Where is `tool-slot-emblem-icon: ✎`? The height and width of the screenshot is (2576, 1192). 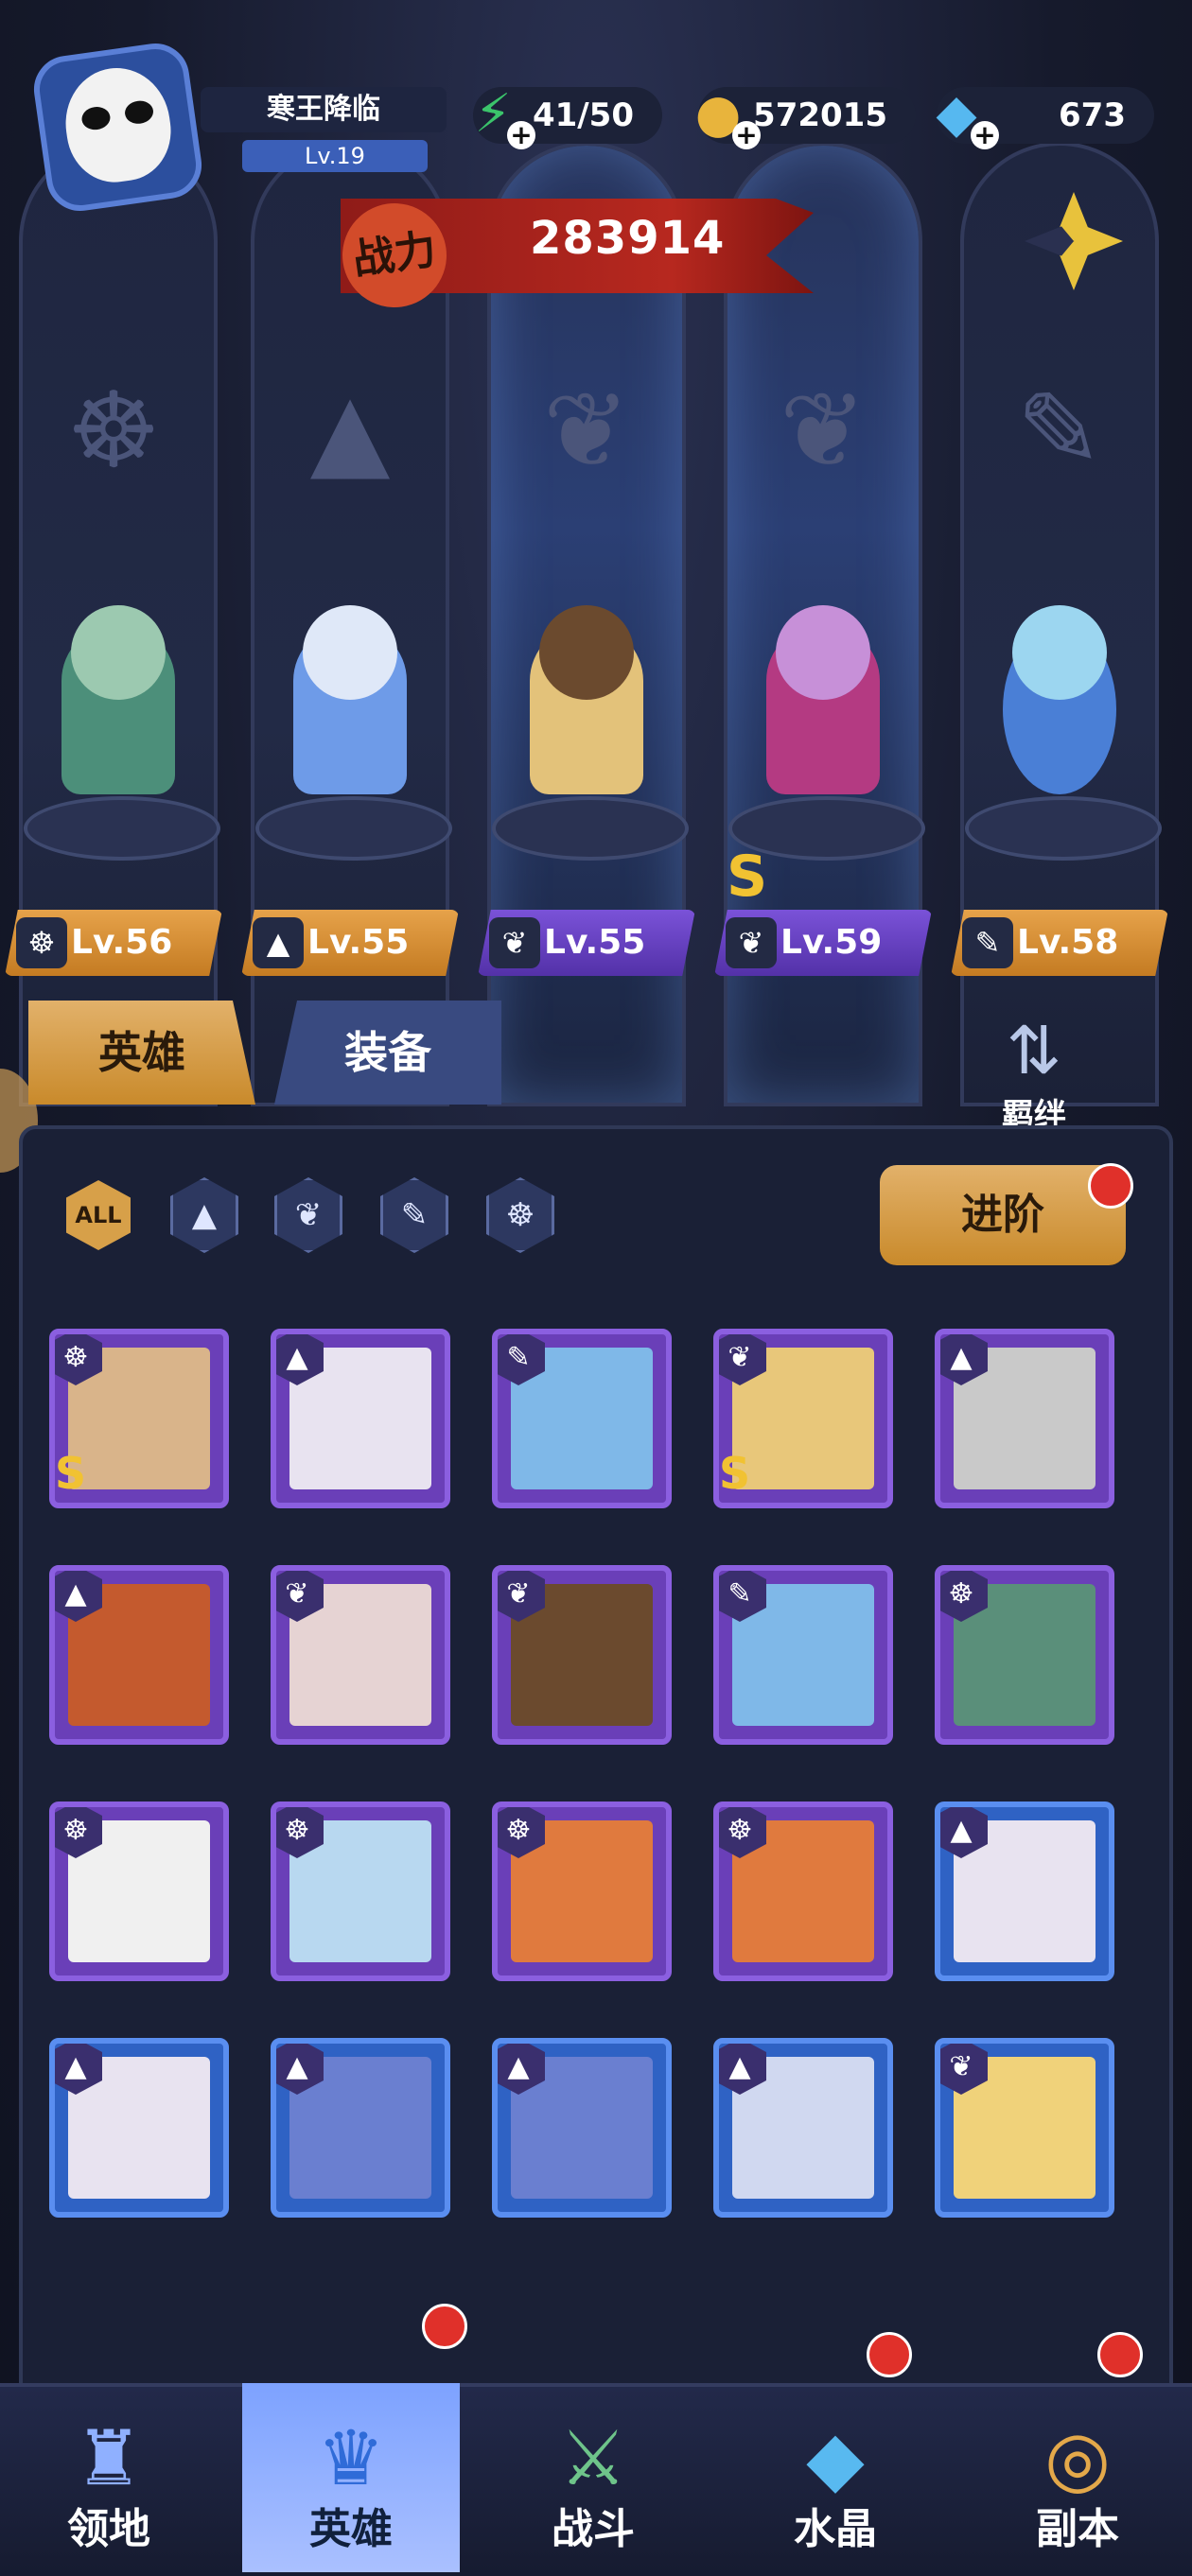
tool-slot-emblem-icon: ✎ is located at coordinates (1059, 430).